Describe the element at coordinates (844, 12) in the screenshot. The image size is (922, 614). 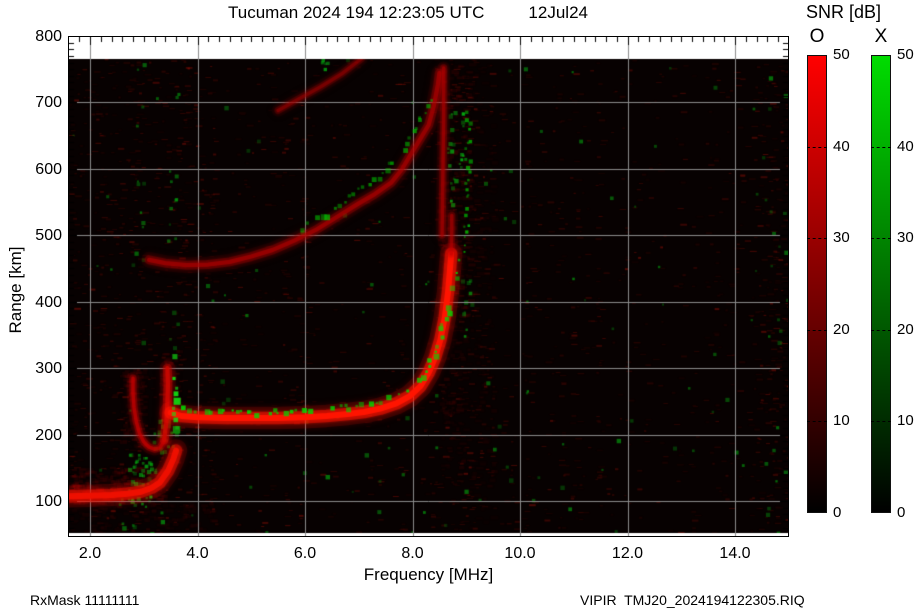
I see `colorbar-title: SNR [dB]` at that location.